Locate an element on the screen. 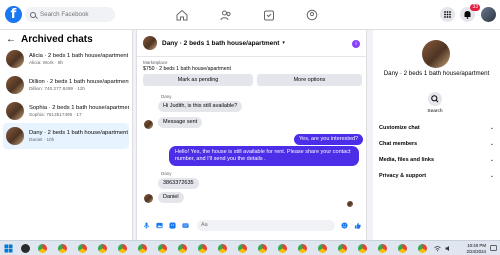 This screenshot has width=500, height=255. marketplace-icon is located at coordinates (269, 15).